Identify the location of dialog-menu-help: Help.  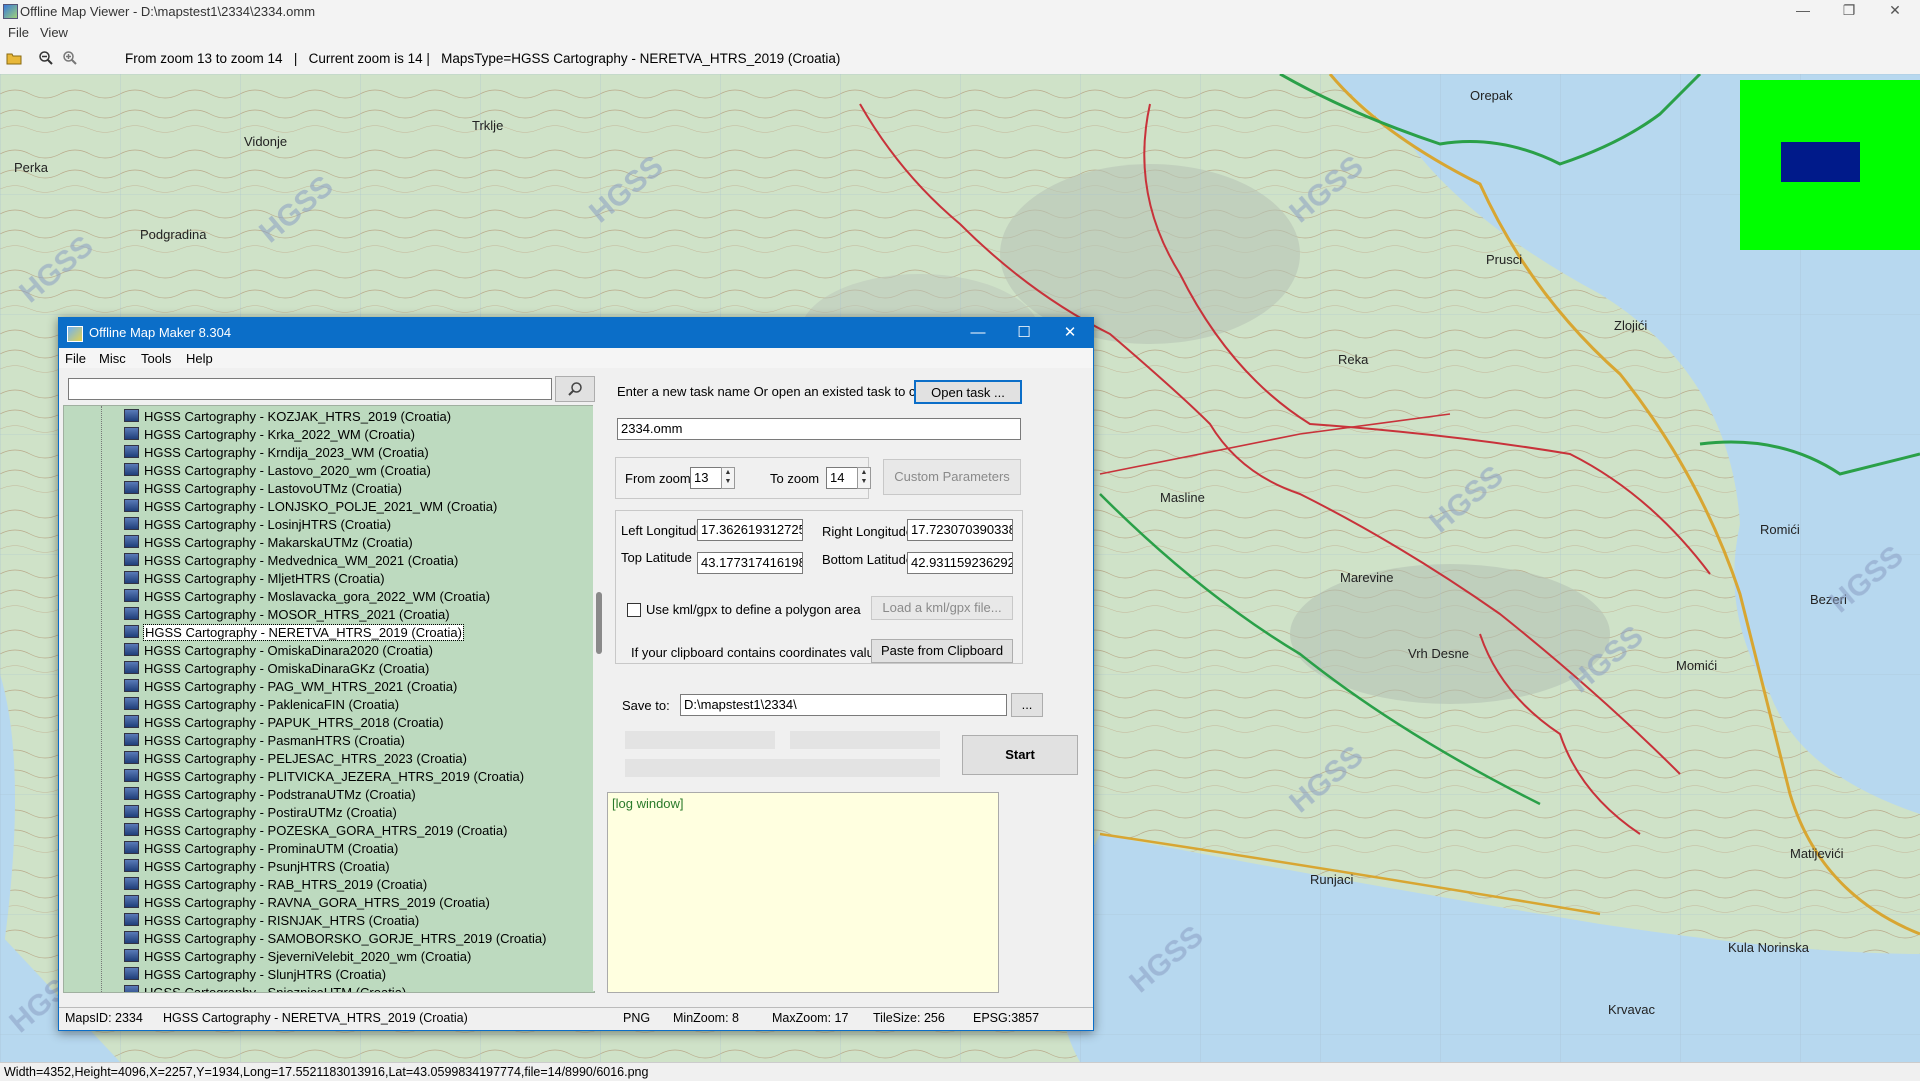
(199, 358).